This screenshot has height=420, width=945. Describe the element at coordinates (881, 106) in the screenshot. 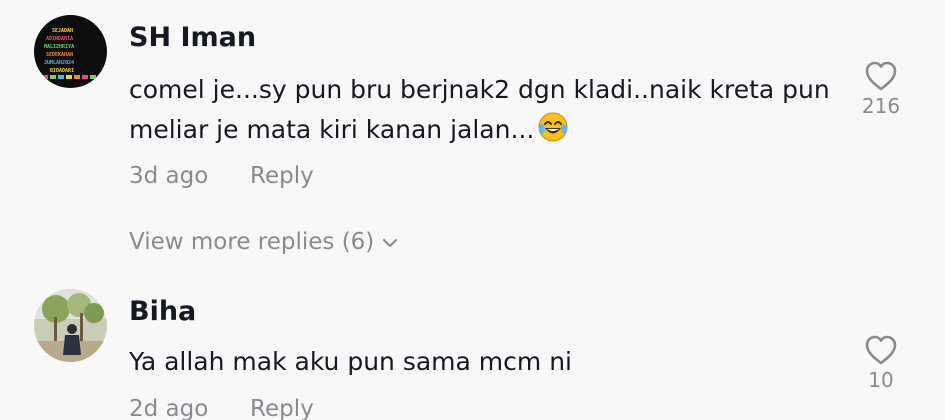

I see `like-count: 216` at that location.